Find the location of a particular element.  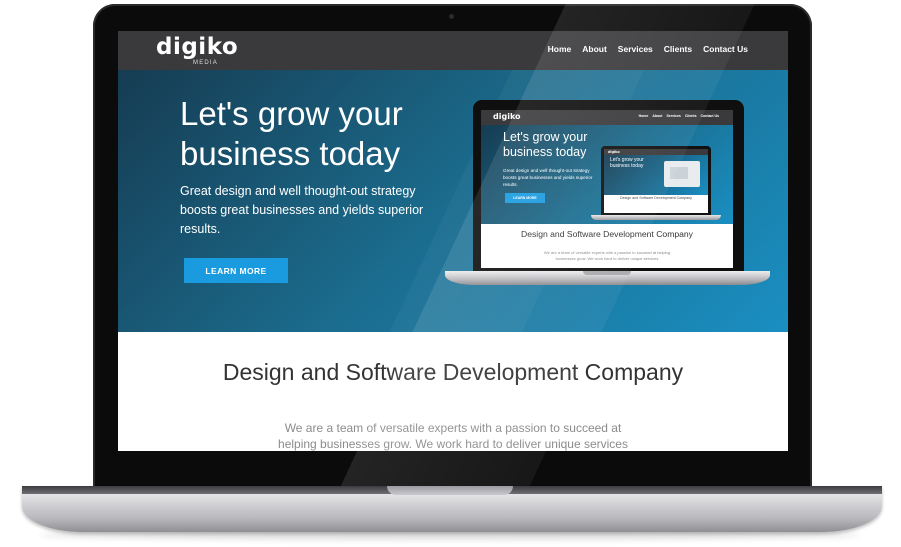

logo-wordmark: digiko is located at coordinates (197, 47).